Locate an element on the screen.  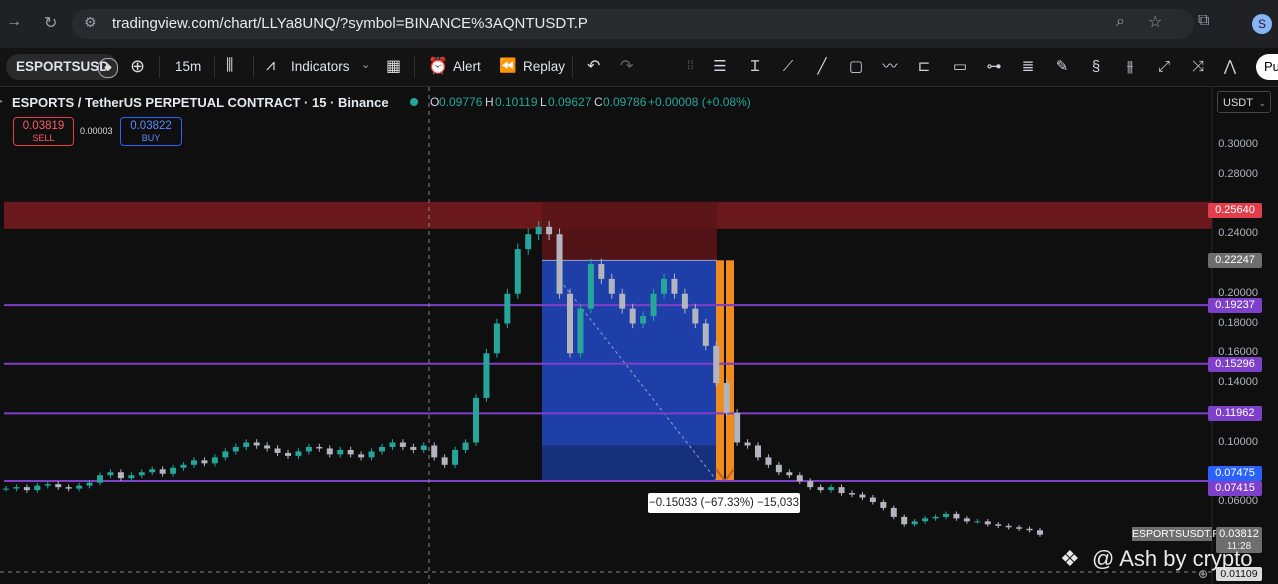
reload-icon: ↻ is located at coordinates (50, 23).